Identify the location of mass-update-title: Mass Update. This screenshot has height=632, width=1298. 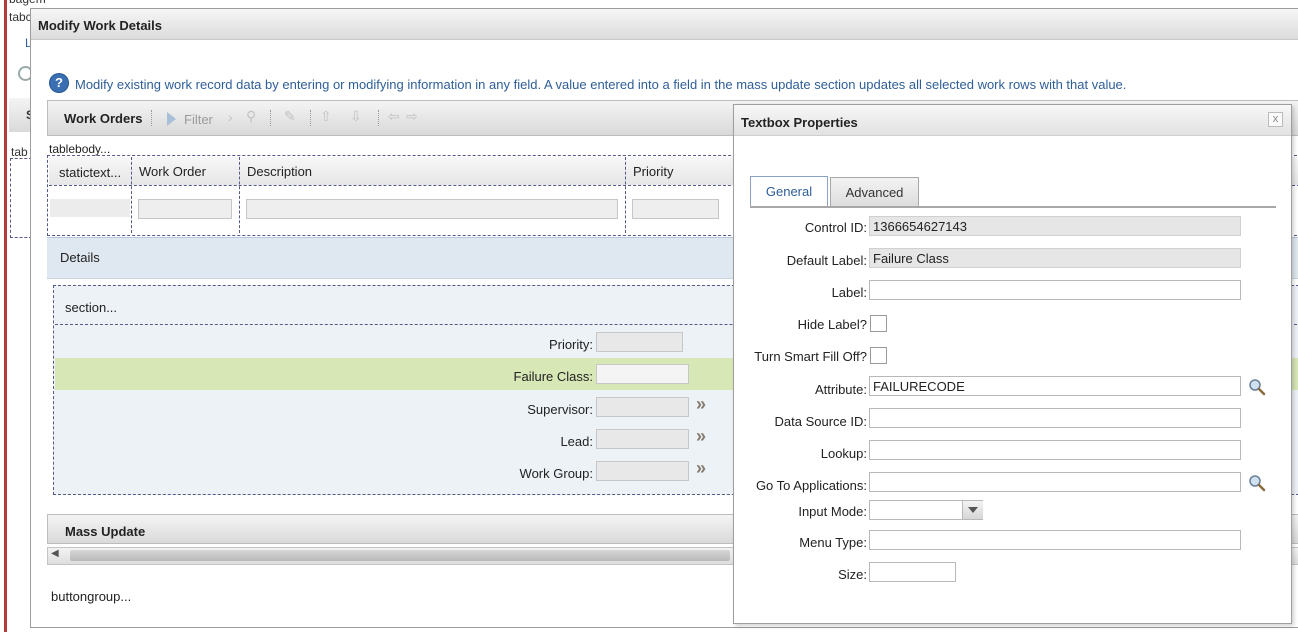
(105, 531).